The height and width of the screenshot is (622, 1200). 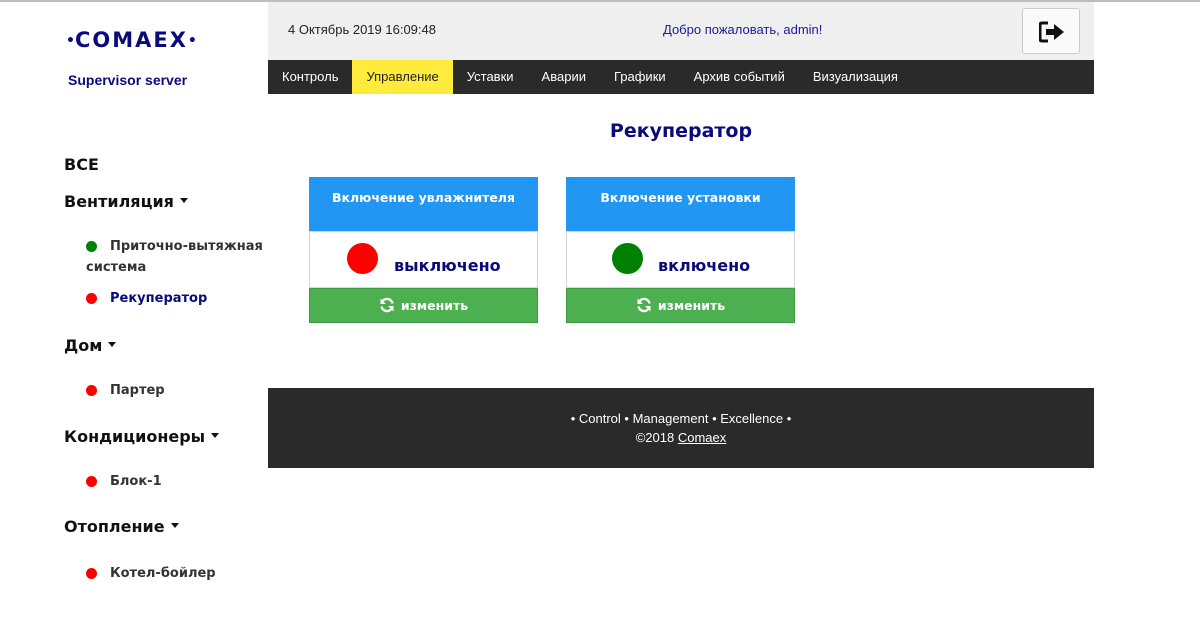 I want to click on sidebar-group-label: Вентиляция, so click(x=119, y=201).